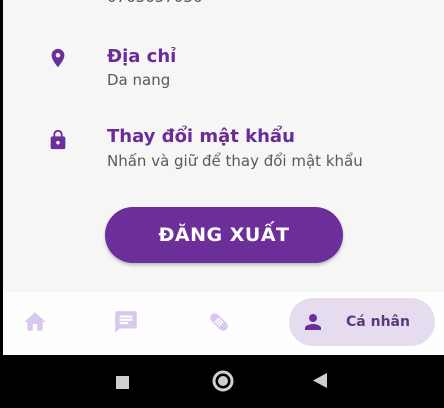  I want to click on bandage-icon, so click(219, 324).